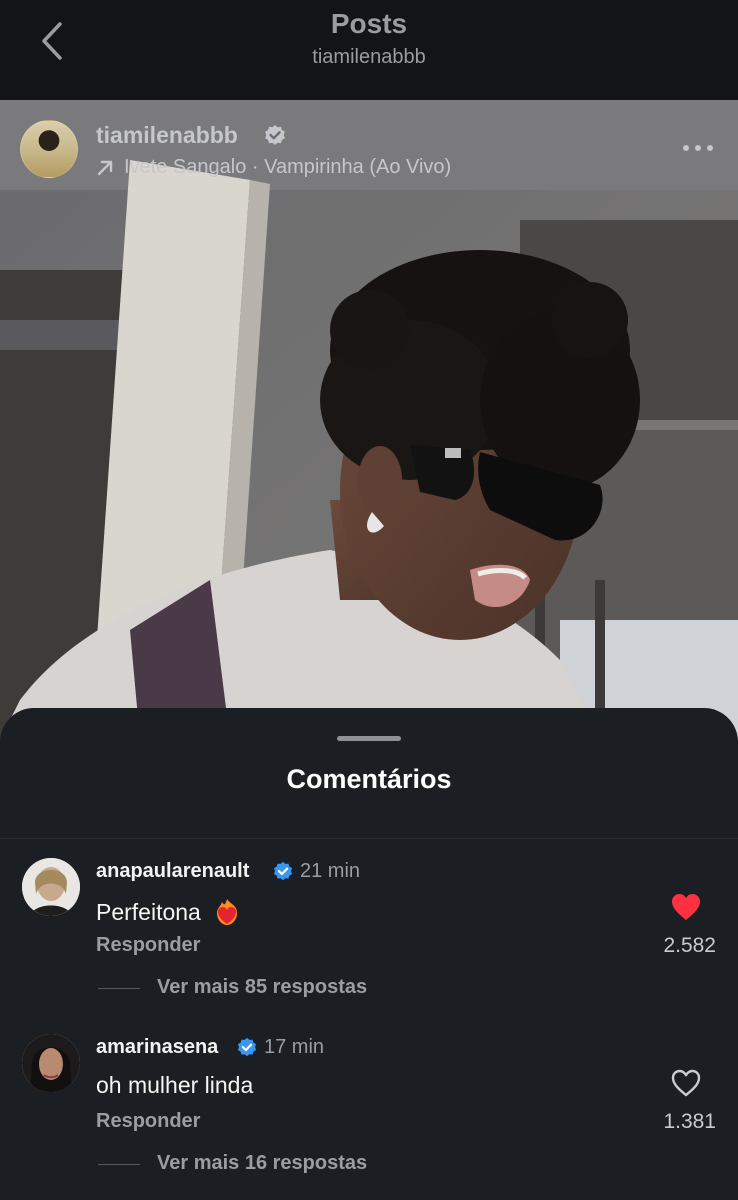 The height and width of the screenshot is (1200, 738). I want to click on divider, so click(369, 838).